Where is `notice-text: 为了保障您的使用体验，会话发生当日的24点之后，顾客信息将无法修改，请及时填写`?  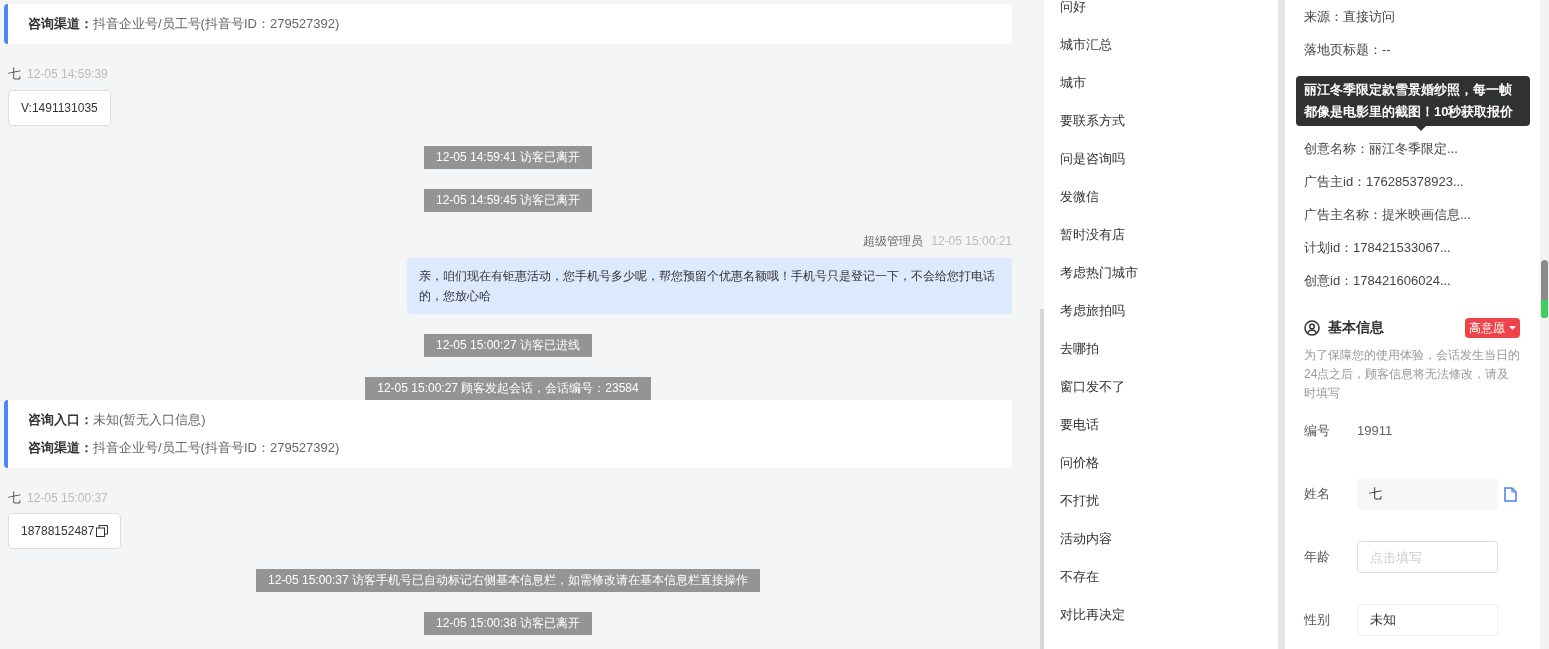
notice-text: 为了保障您的使用体验，会话发生当日的24点之后，顾客信息将无法修改，请及时填写 is located at coordinates (1412, 374).